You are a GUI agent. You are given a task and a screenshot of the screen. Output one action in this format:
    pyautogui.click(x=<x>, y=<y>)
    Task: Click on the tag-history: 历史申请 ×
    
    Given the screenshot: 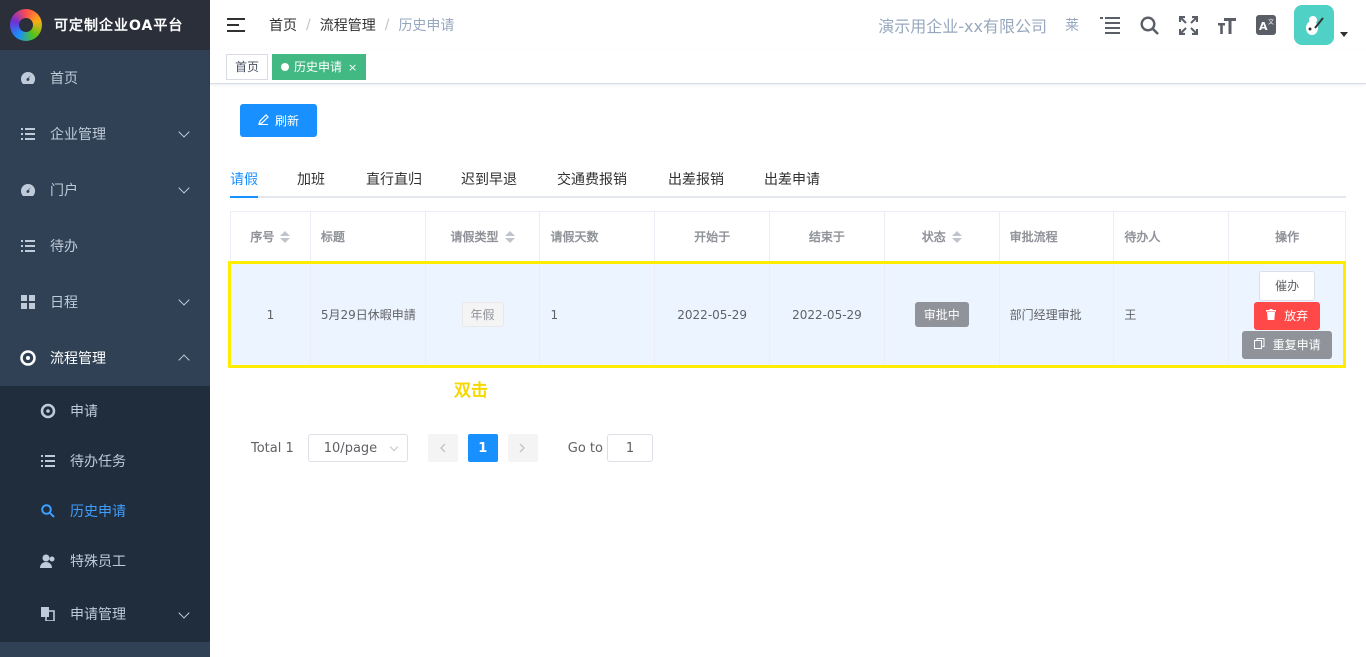 What is the action you would take?
    pyautogui.click(x=319, y=67)
    